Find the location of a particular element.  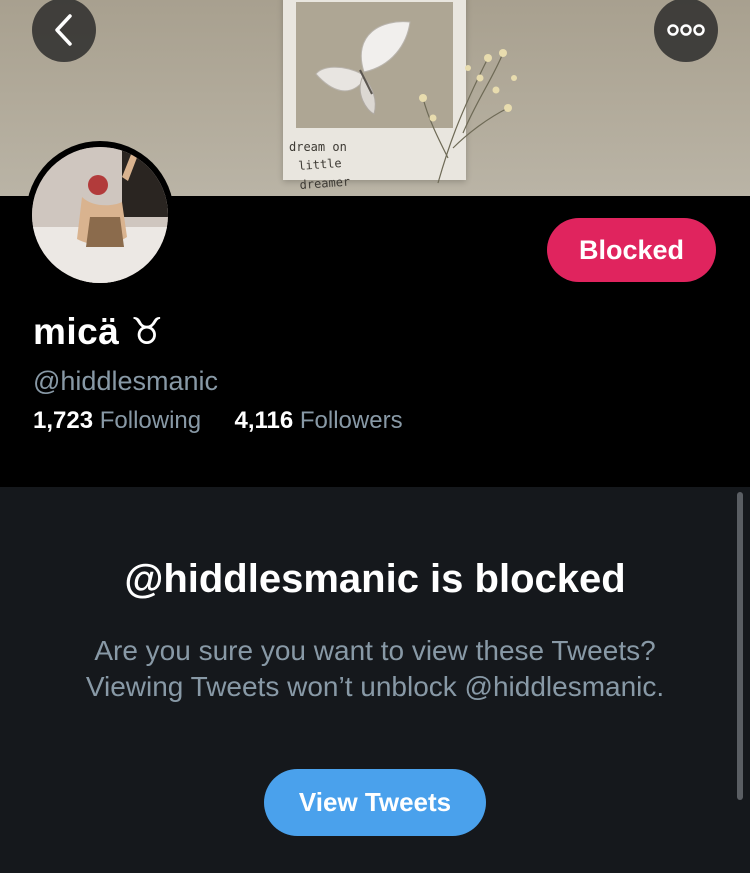

following-count: 1,723 is located at coordinates (63, 420).